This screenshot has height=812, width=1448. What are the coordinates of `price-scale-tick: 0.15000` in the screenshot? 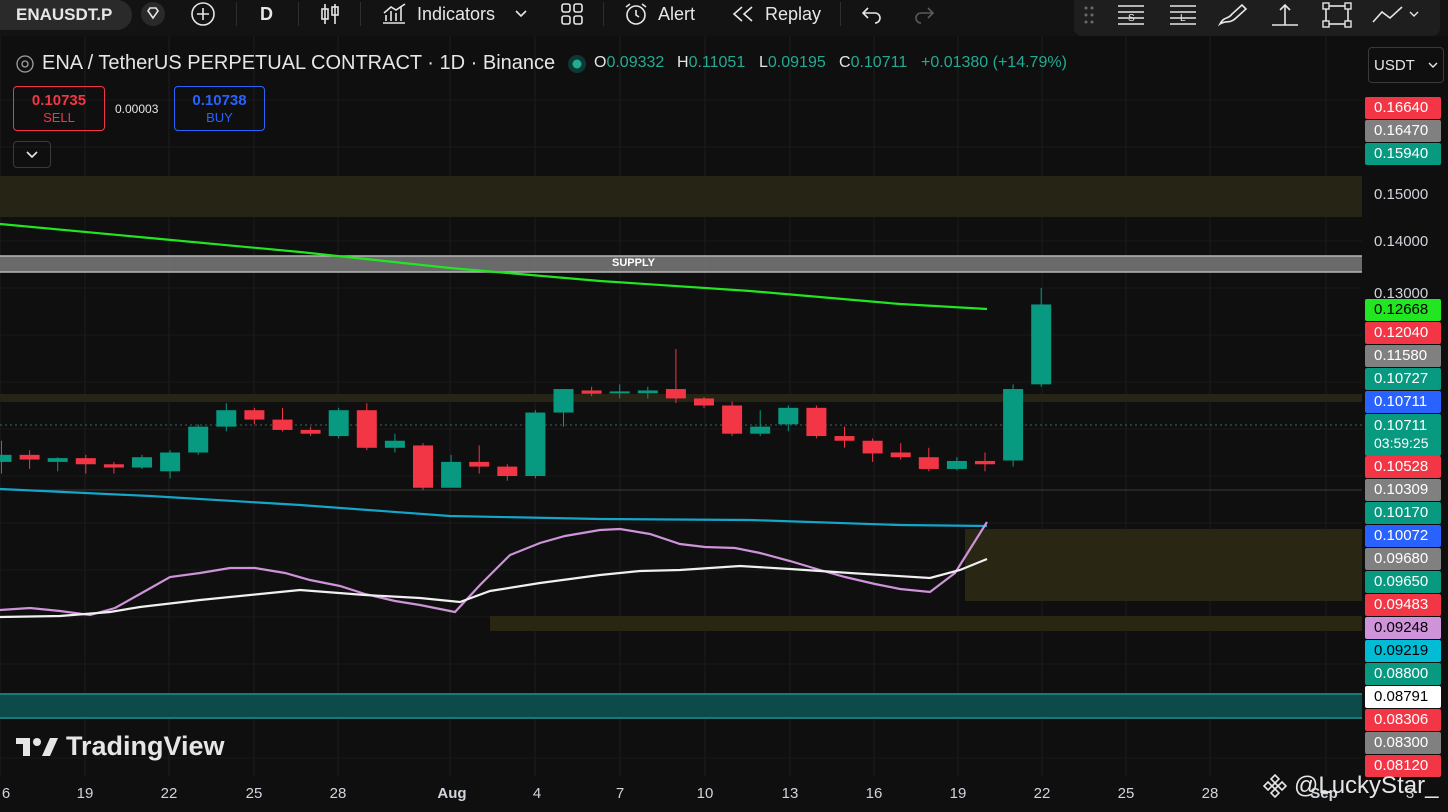 It's located at (1401, 194).